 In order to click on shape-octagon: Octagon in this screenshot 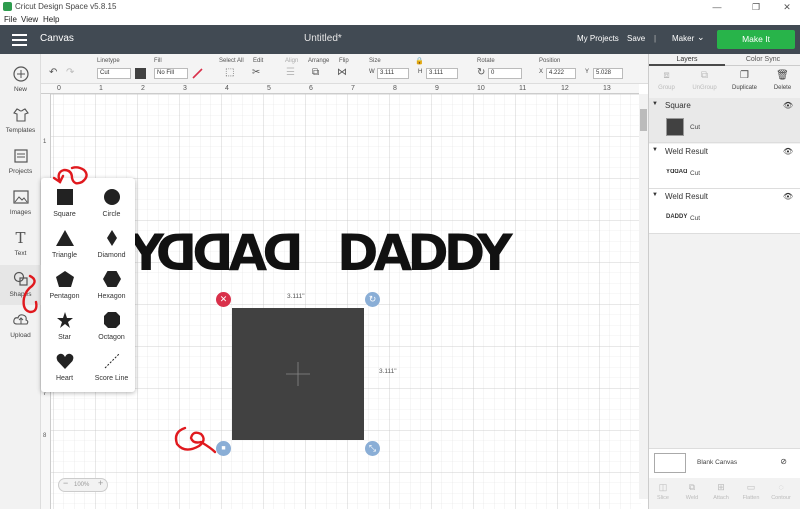, I will do `click(111, 321)`.